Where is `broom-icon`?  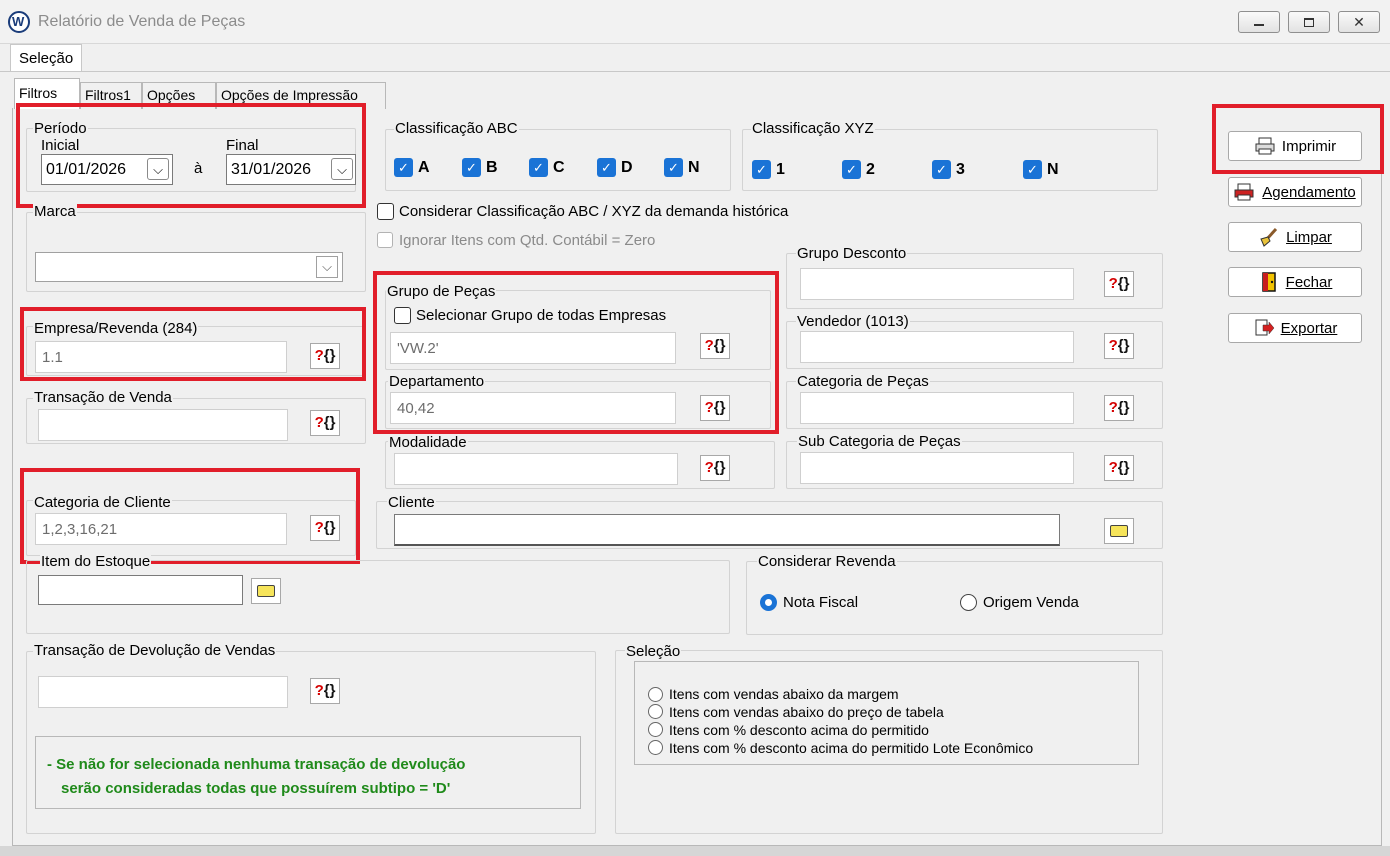
broom-icon is located at coordinates (1269, 237).